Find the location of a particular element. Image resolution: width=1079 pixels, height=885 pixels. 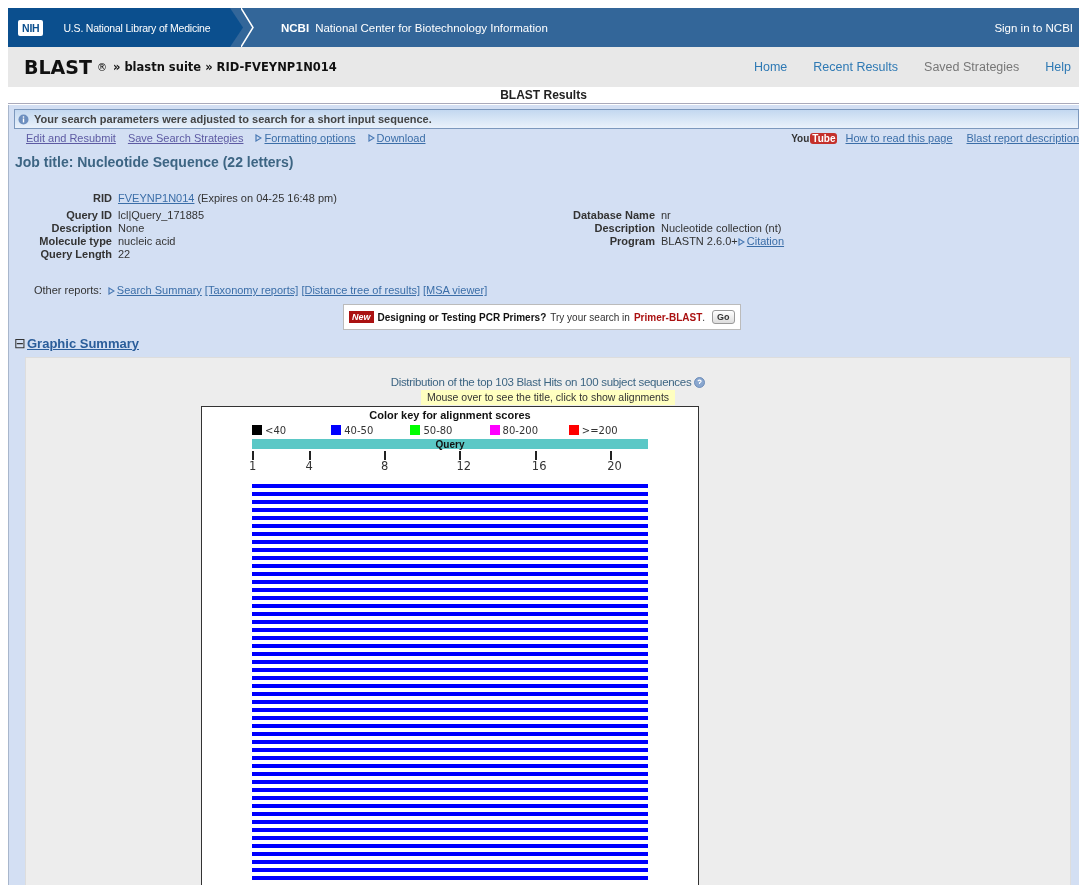

report-description-link: Blast report description is located at coordinates (1022, 138).